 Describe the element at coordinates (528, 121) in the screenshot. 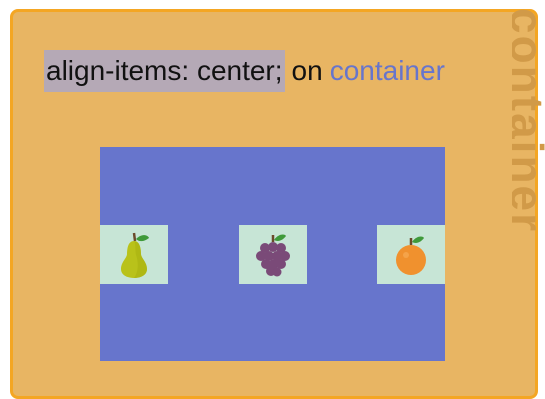

I see `edge-watermark-text: container` at that location.